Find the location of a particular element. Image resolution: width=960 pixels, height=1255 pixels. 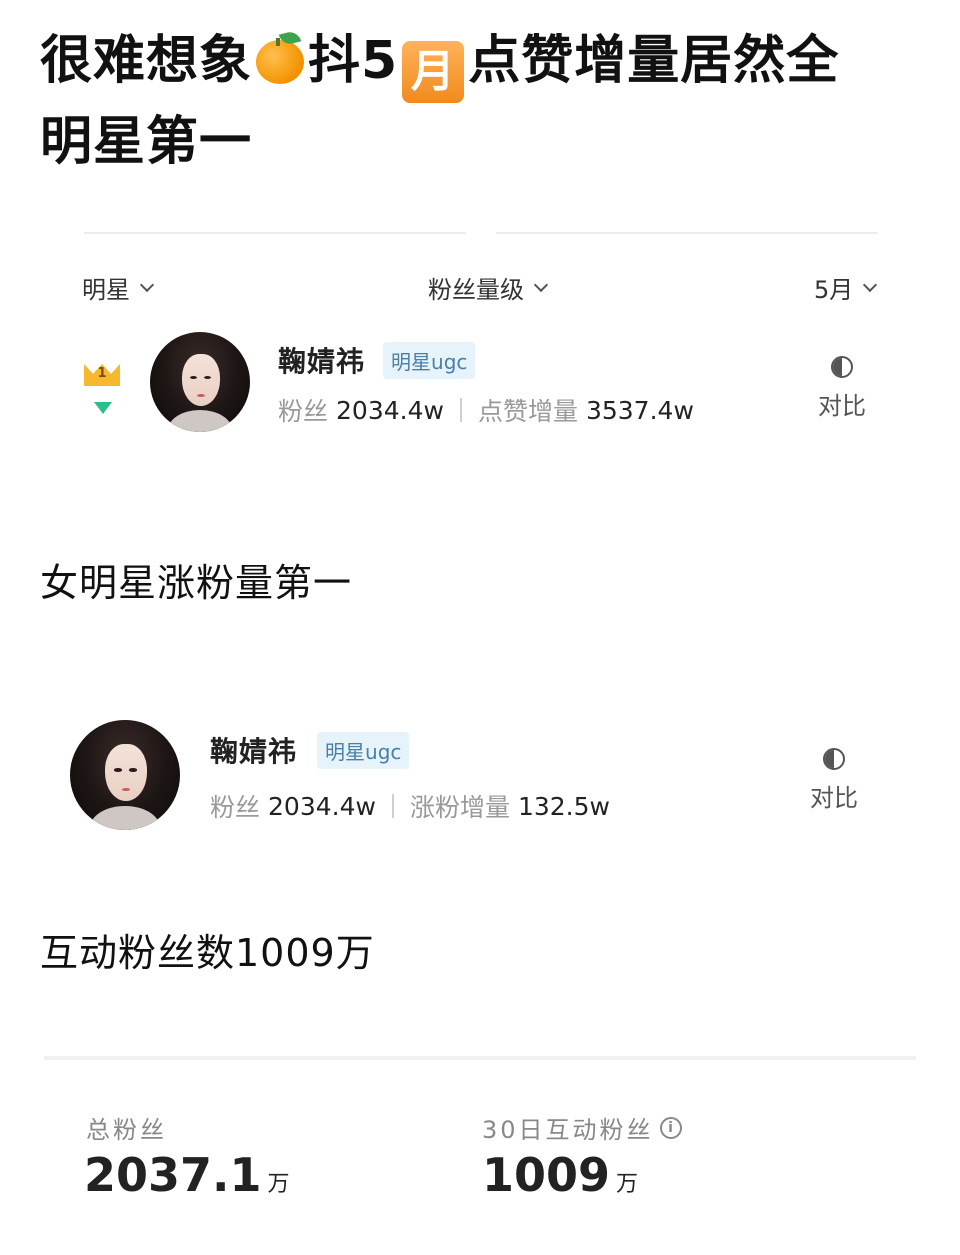

likes-growth-label: 点赞增量 is located at coordinates (527, 411).